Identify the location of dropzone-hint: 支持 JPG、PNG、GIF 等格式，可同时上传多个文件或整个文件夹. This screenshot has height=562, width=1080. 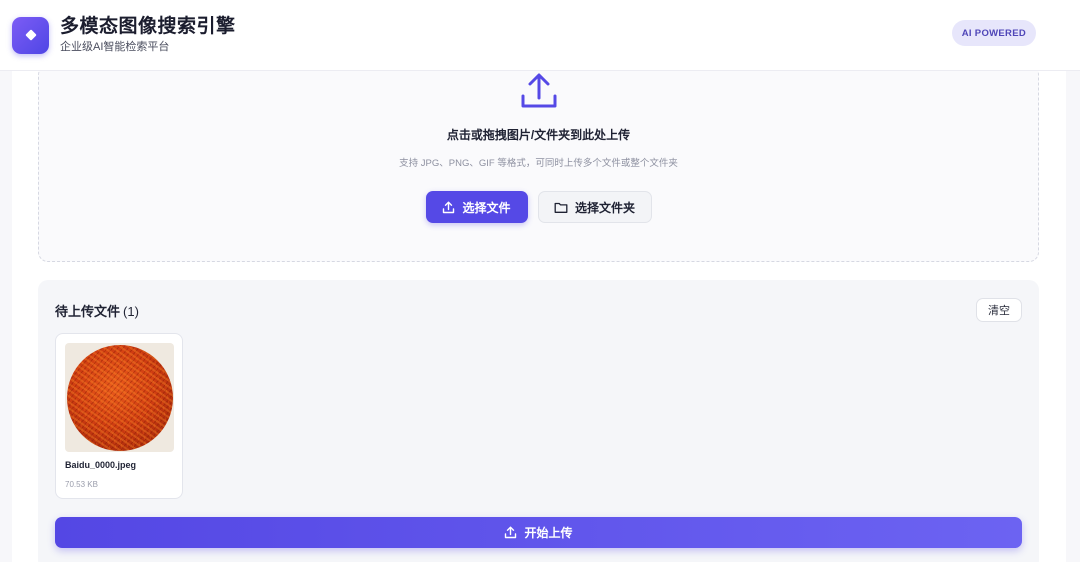
(538, 163).